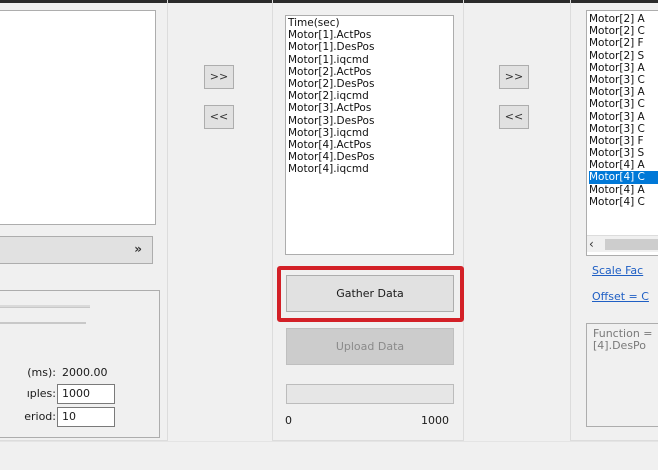  What do you see at coordinates (623, 43) in the screenshot?
I see `list-item: Motor[2] F` at bounding box center [623, 43].